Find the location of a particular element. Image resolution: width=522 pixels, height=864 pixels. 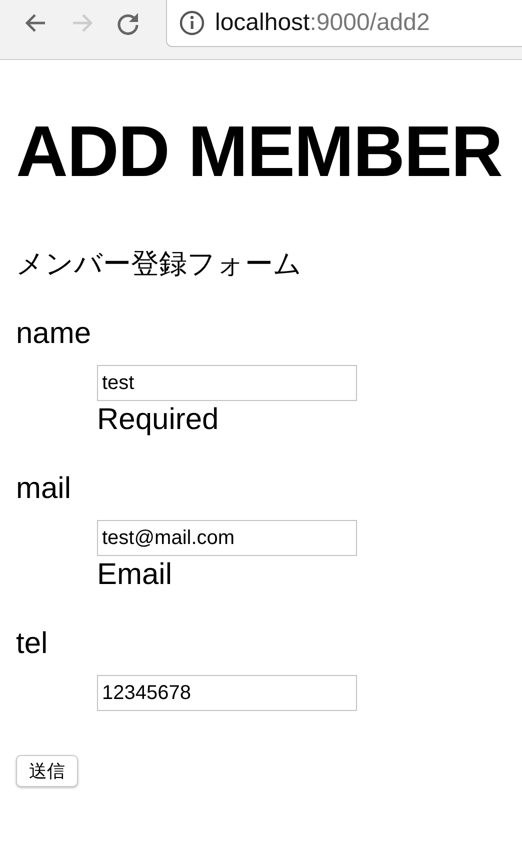

form-subtitle: メンバー登録フォーム is located at coordinates (159, 264).